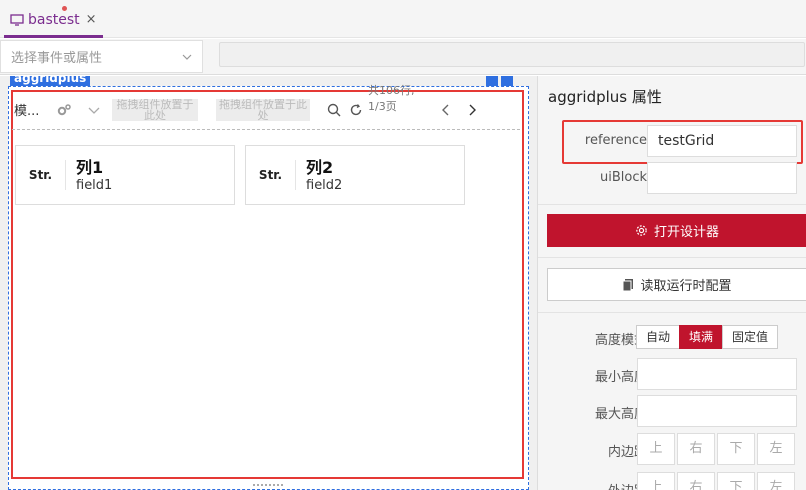 Image resolution: width=806 pixels, height=490 pixels. Describe the element at coordinates (696, 481) in the screenshot. I see `margin-right-input: 右` at that location.